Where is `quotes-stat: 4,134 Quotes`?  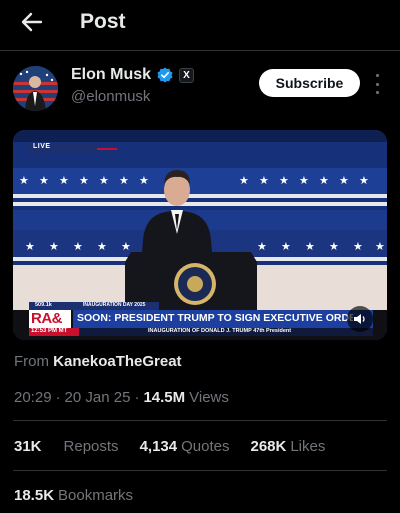 quotes-stat: 4,134 Quotes is located at coordinates (185, 446).